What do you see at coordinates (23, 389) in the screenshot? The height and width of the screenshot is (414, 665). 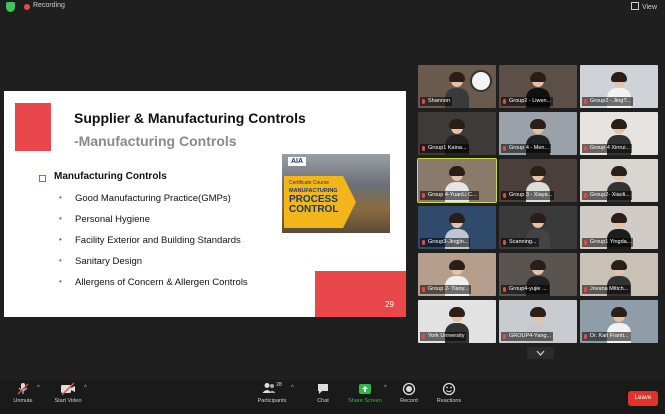 I see `muted-microphone-icon` at bounding box center [23, 389].